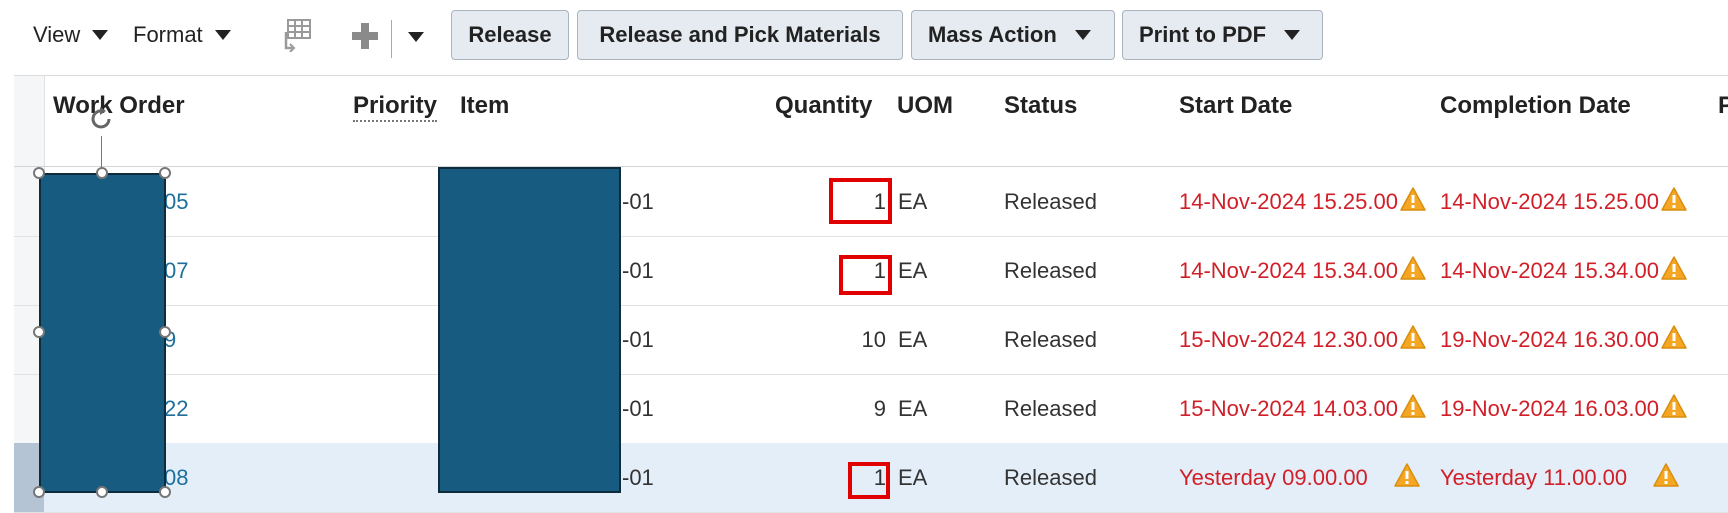 The height and width of the screenshot is (513, 1728). What do you see at coordinates (1288, 339) in the screenshot?
I see `start-date-text: 15-Nov-2024 12.30.00` at bounding box center [1288, 339].